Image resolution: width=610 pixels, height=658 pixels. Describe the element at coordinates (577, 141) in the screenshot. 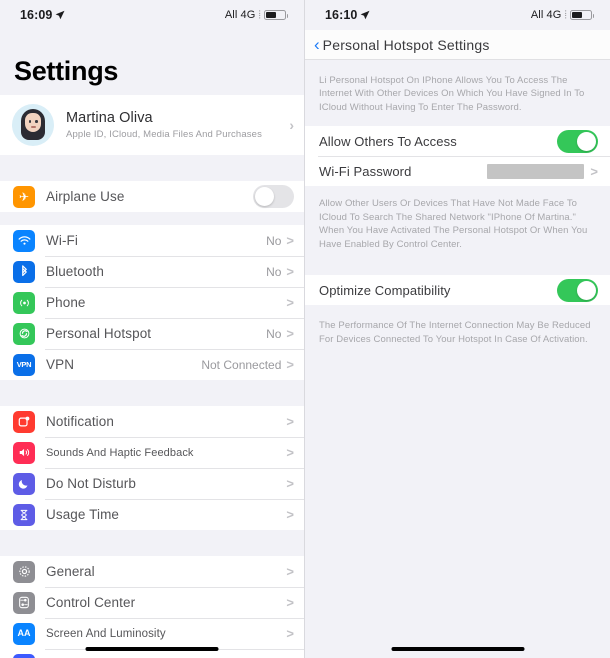

I see `allow-others-toggle` at that location.